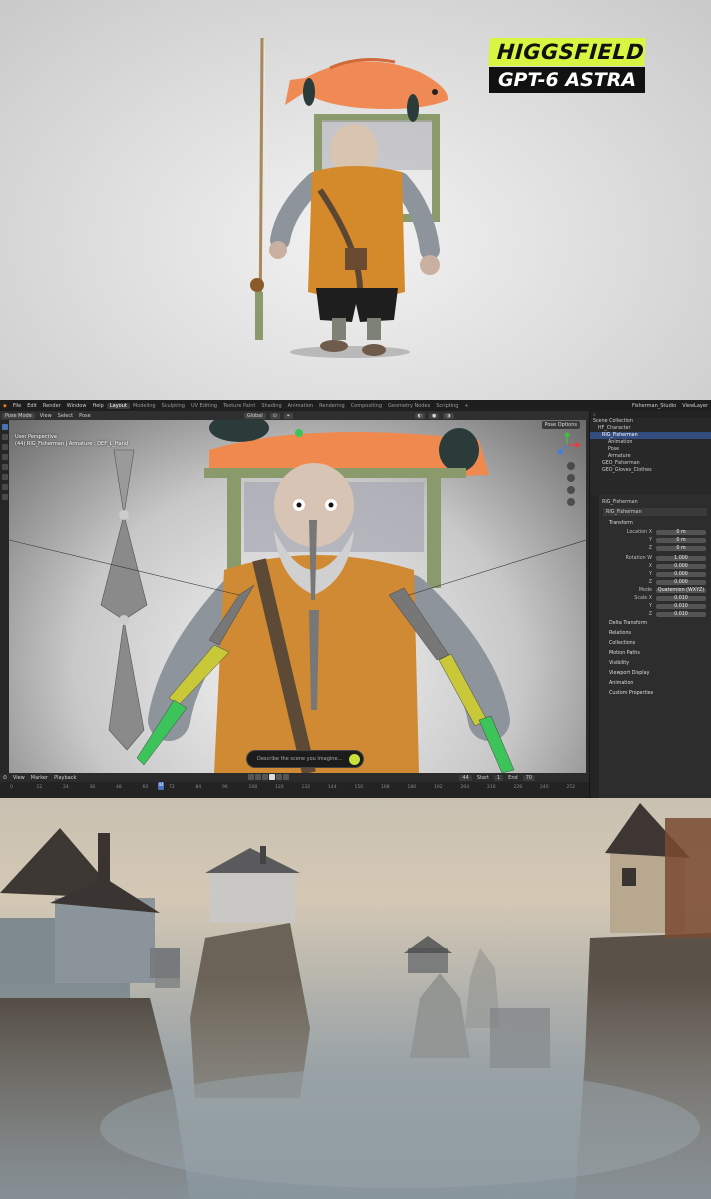  What do you see at coordinates (681, 574) in the screenshot?
I see `rotation-y-field: 0.000` at bounding box center [681, 574].